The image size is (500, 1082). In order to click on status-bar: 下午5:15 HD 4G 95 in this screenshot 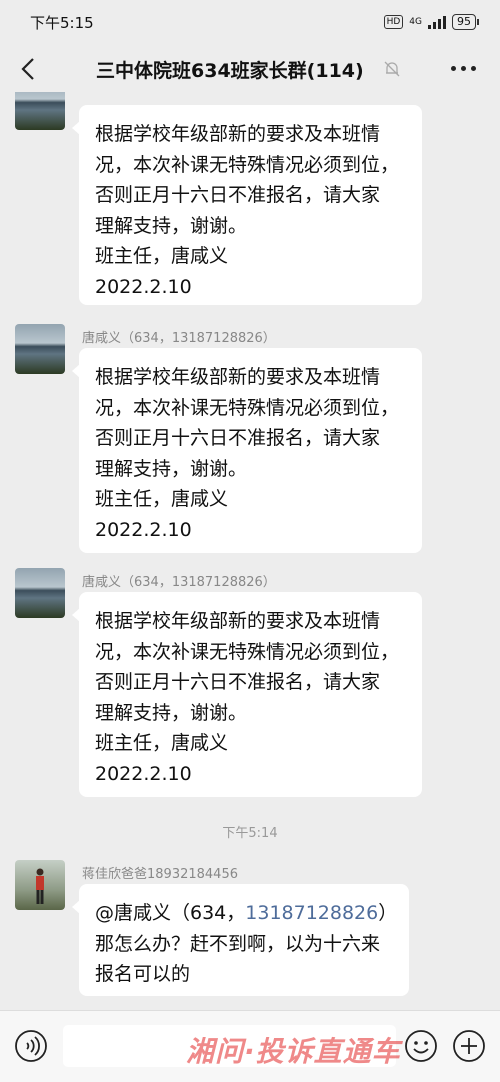, I will do `click(250, 22)`.